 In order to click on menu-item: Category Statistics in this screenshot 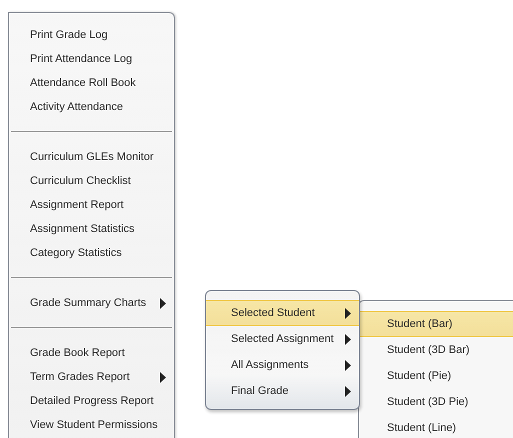, I will do `click(91, 253)`.